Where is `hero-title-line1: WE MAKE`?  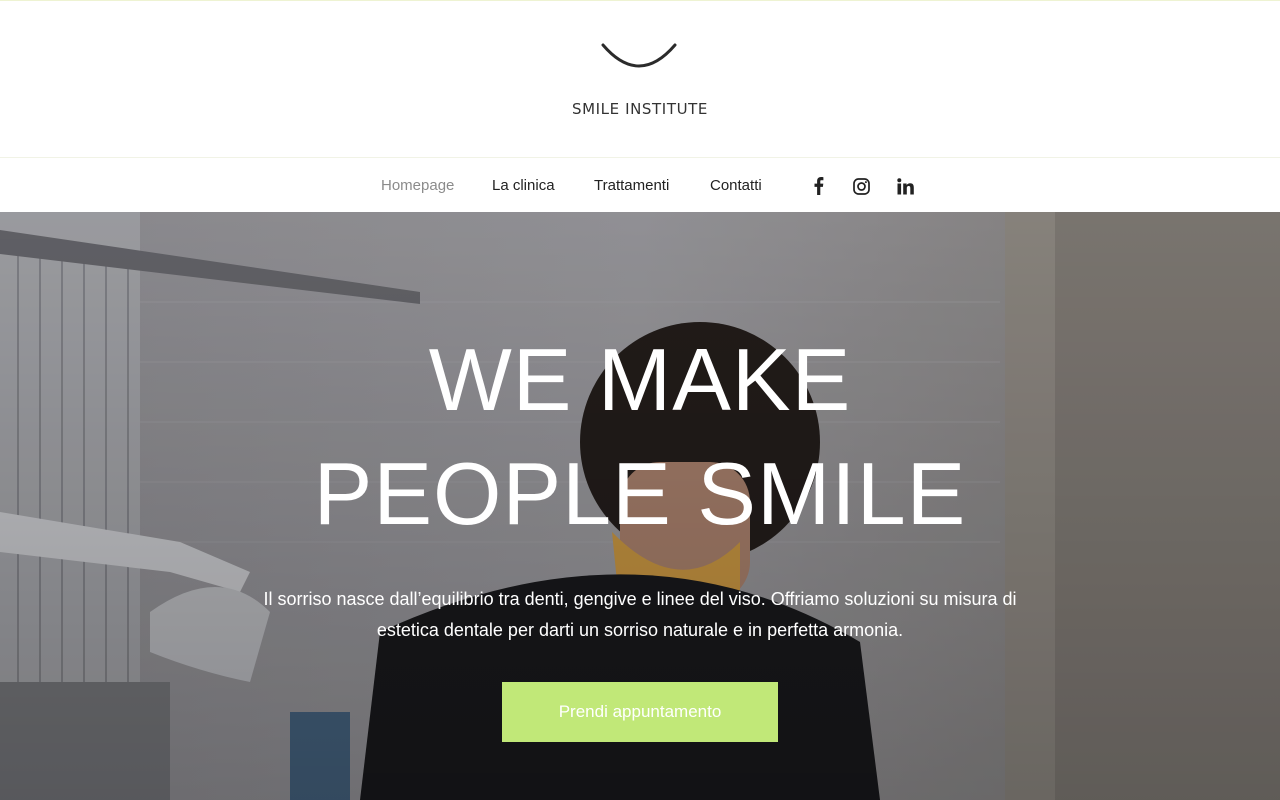
hero-title-line1: WE MAKE is located at coordinates (640, 379).